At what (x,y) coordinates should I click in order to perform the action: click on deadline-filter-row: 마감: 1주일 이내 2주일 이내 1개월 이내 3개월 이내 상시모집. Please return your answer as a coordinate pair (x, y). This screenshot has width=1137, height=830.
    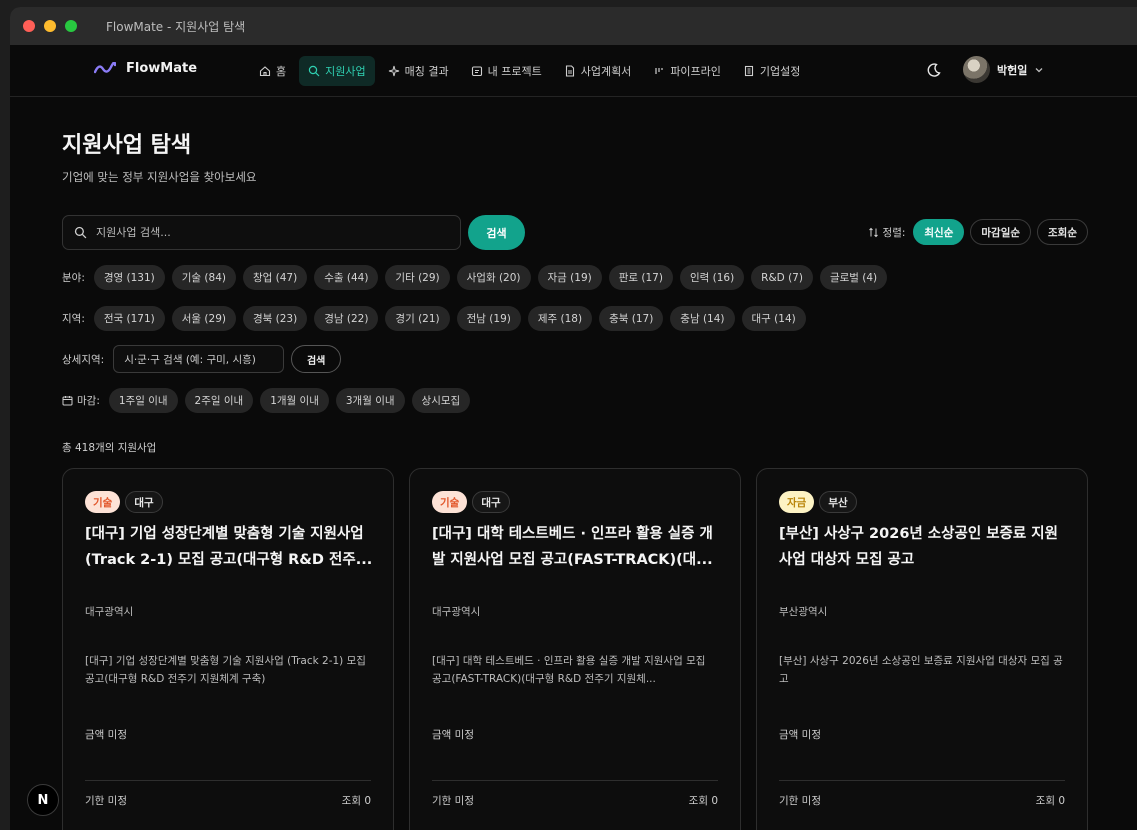
    Looking at the image, I should click on (266, 400).